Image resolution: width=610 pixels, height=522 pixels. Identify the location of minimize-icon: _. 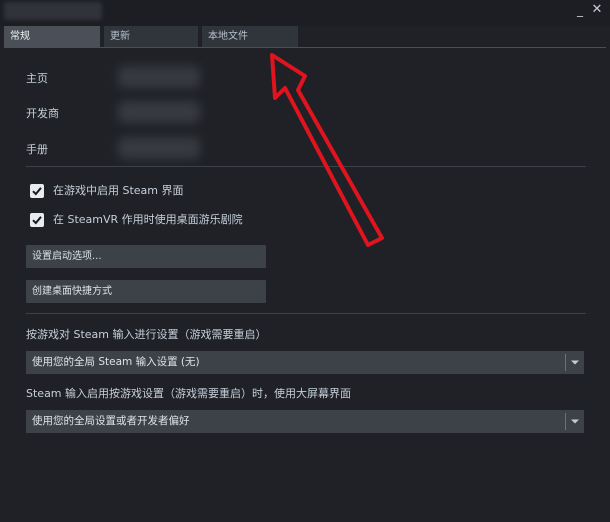
(580, 10).